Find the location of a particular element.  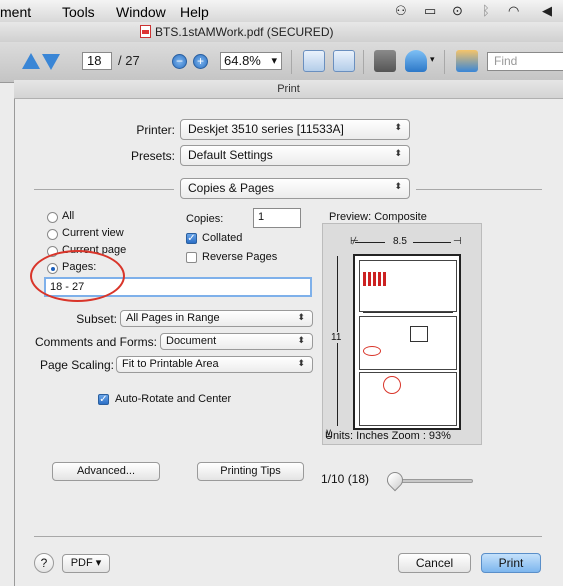

time-machine-icon: ⊙ is located at coordinates (457, 11).